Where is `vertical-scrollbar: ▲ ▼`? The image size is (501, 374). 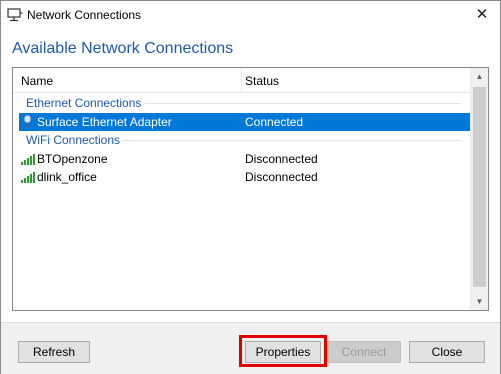
vertical-scrollbar: ▲ ▼ is located at coordinates (479, 189).